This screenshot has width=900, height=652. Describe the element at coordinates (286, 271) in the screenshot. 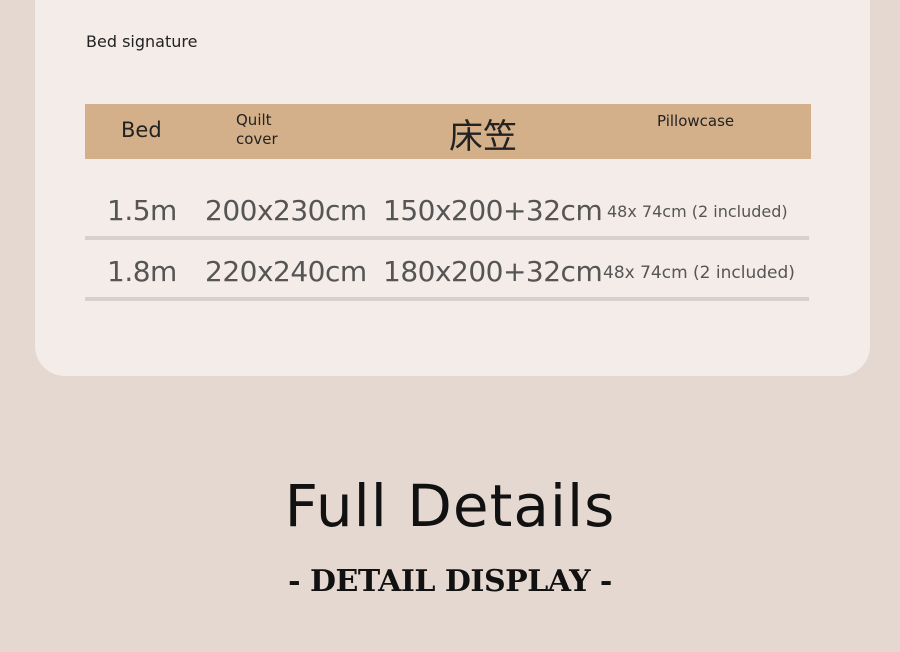

I see `cell-quilt-cover: 220x240cm` at that location.